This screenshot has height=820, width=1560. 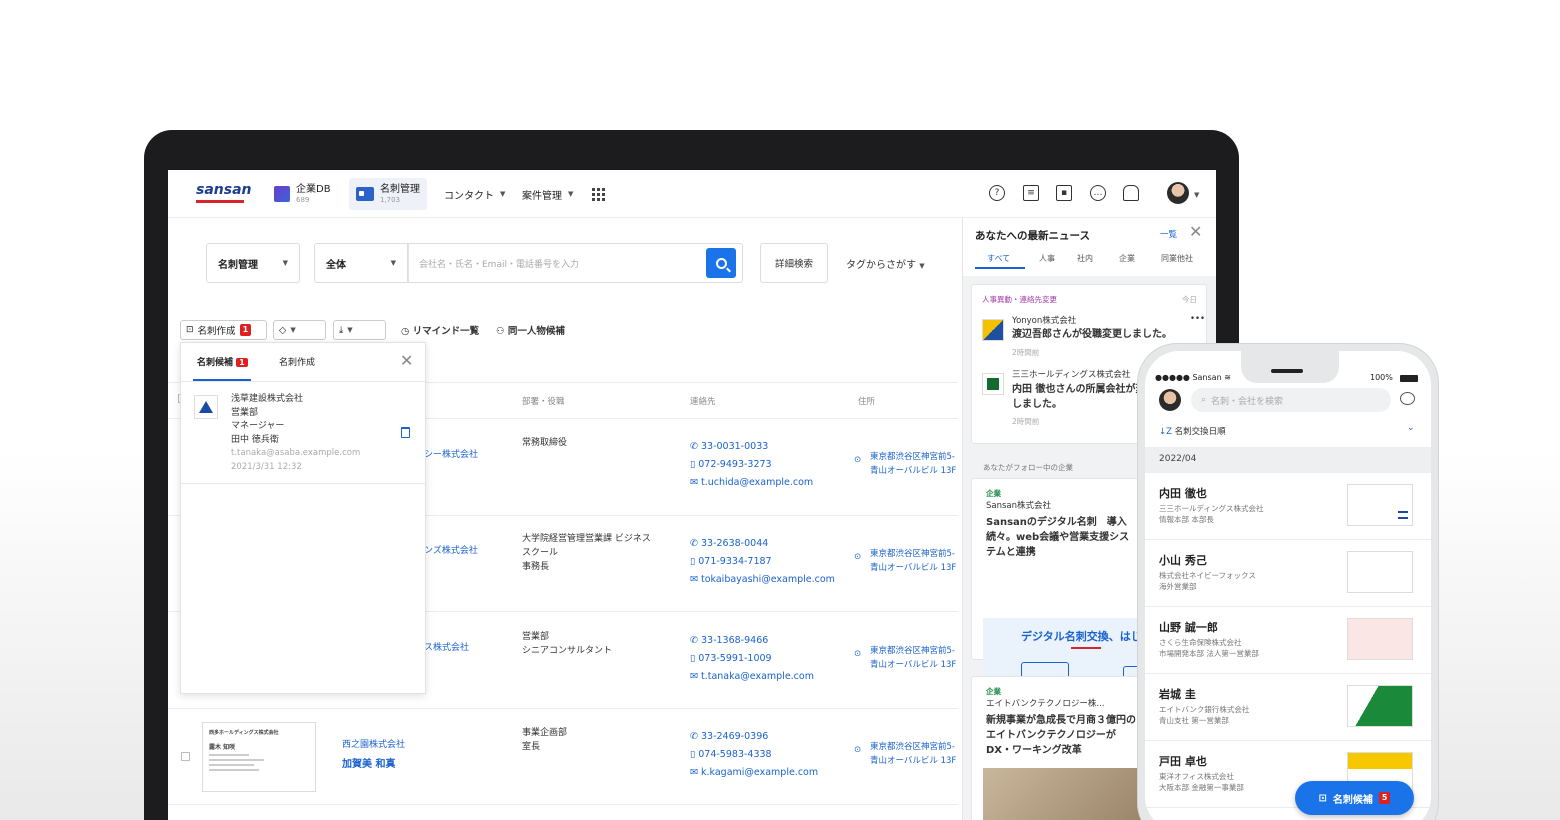 What do you see at coordinates (997, 193) in the screenshot?
I see `help-icon: ?` at bounding box center [997, 193].